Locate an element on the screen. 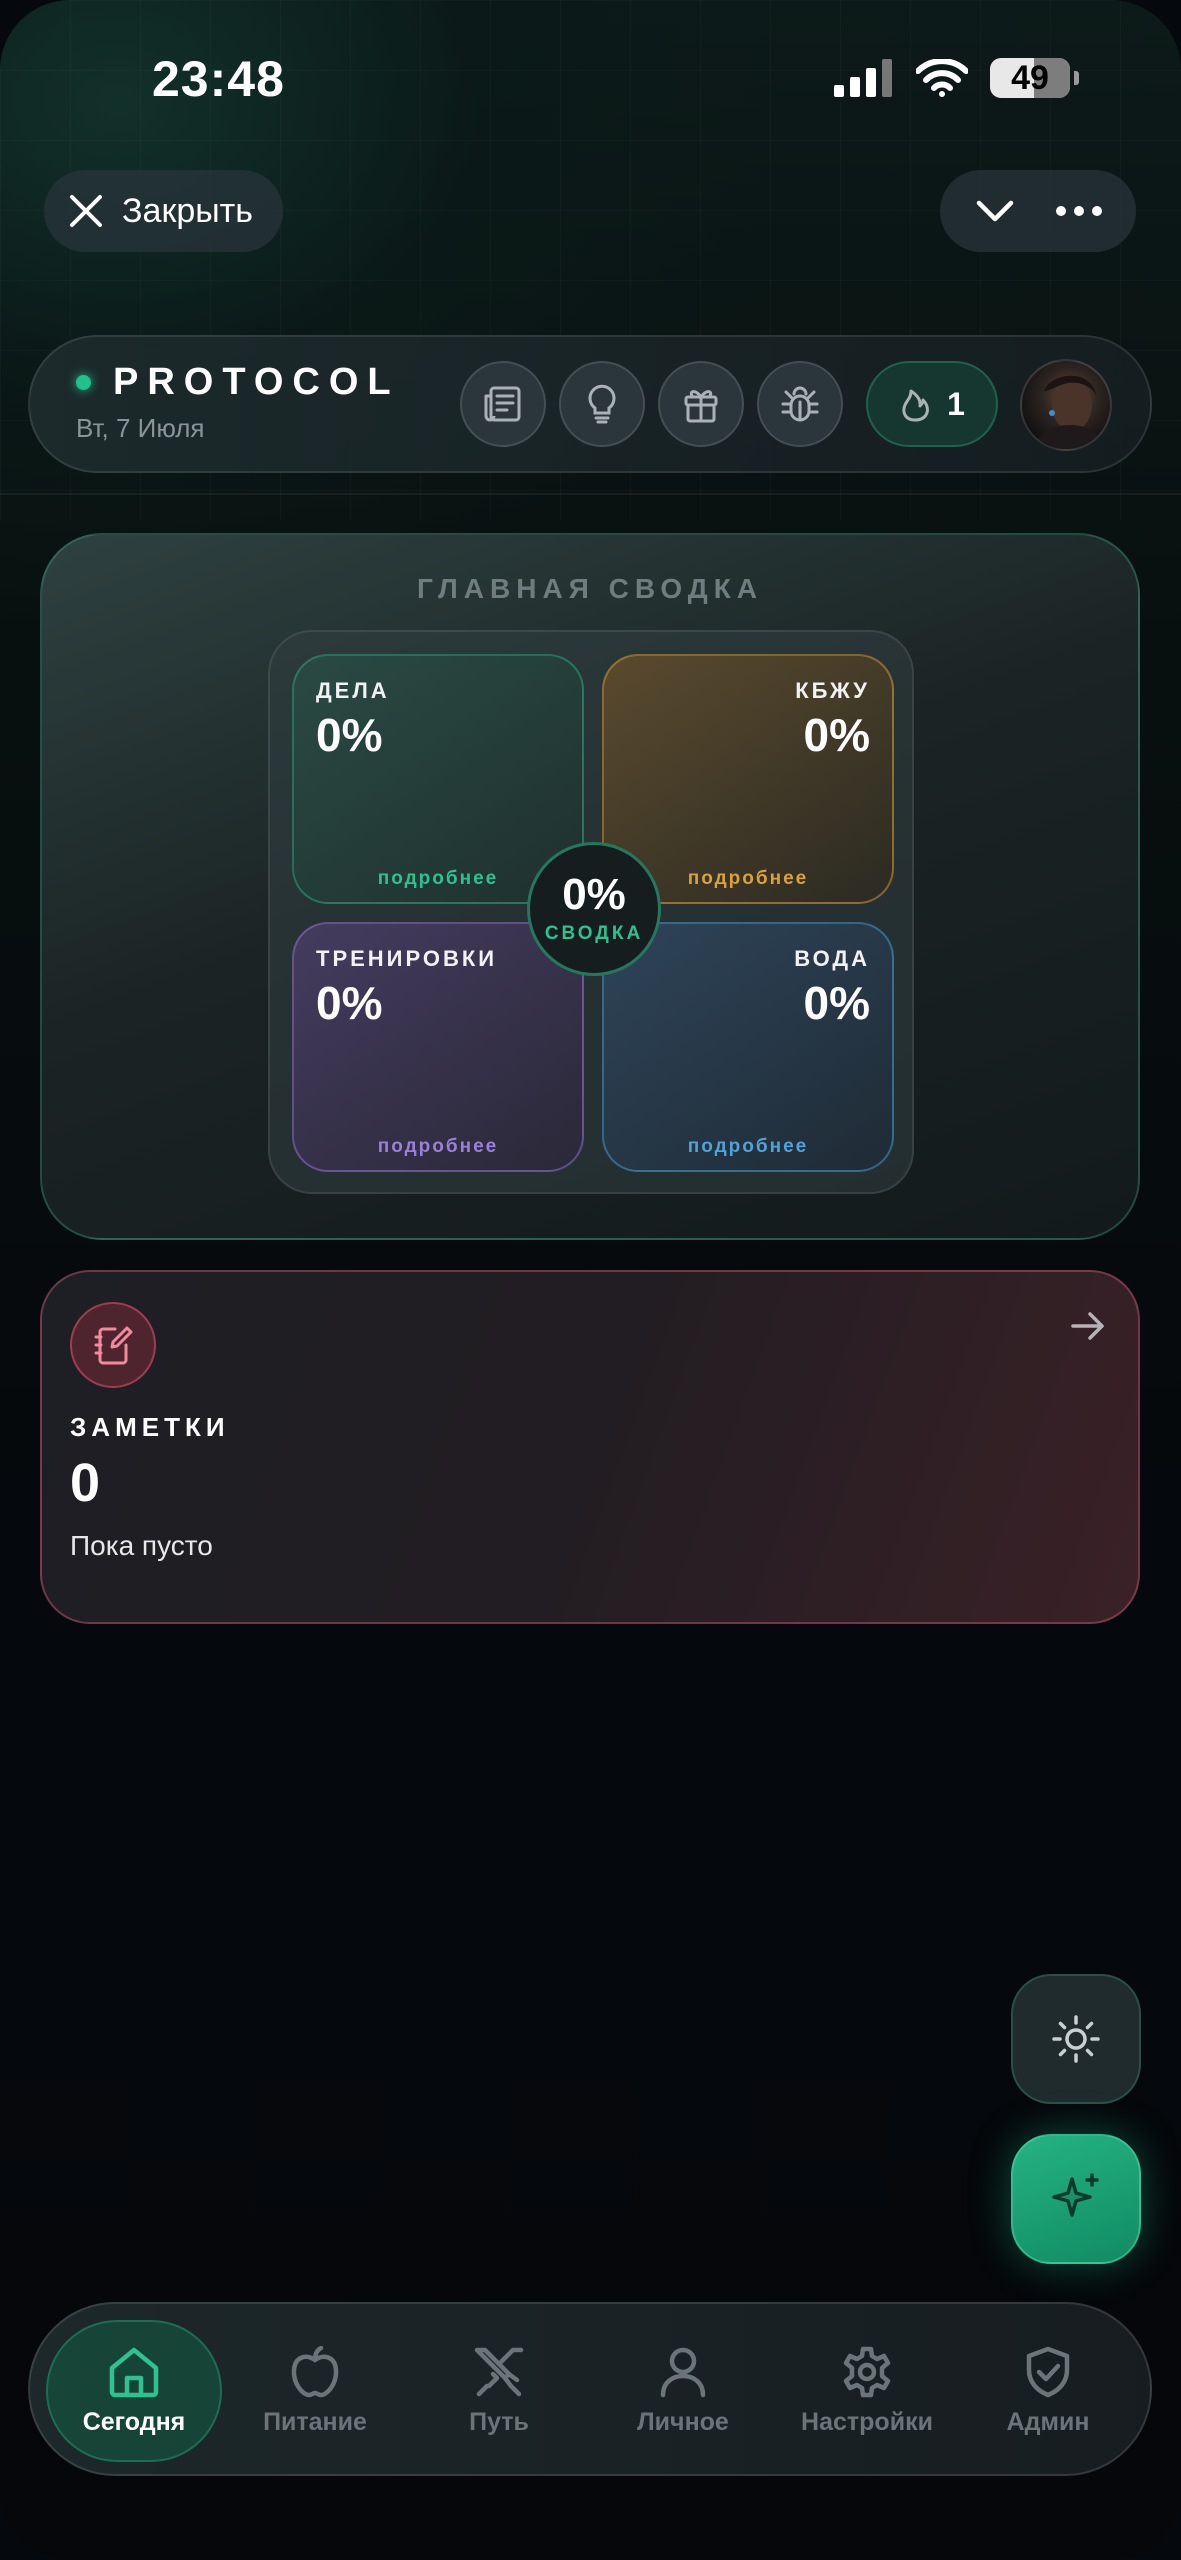 The image size is (1181, 2560). current-date: Вт, 7 Июля is located at coordinates (140, 428).